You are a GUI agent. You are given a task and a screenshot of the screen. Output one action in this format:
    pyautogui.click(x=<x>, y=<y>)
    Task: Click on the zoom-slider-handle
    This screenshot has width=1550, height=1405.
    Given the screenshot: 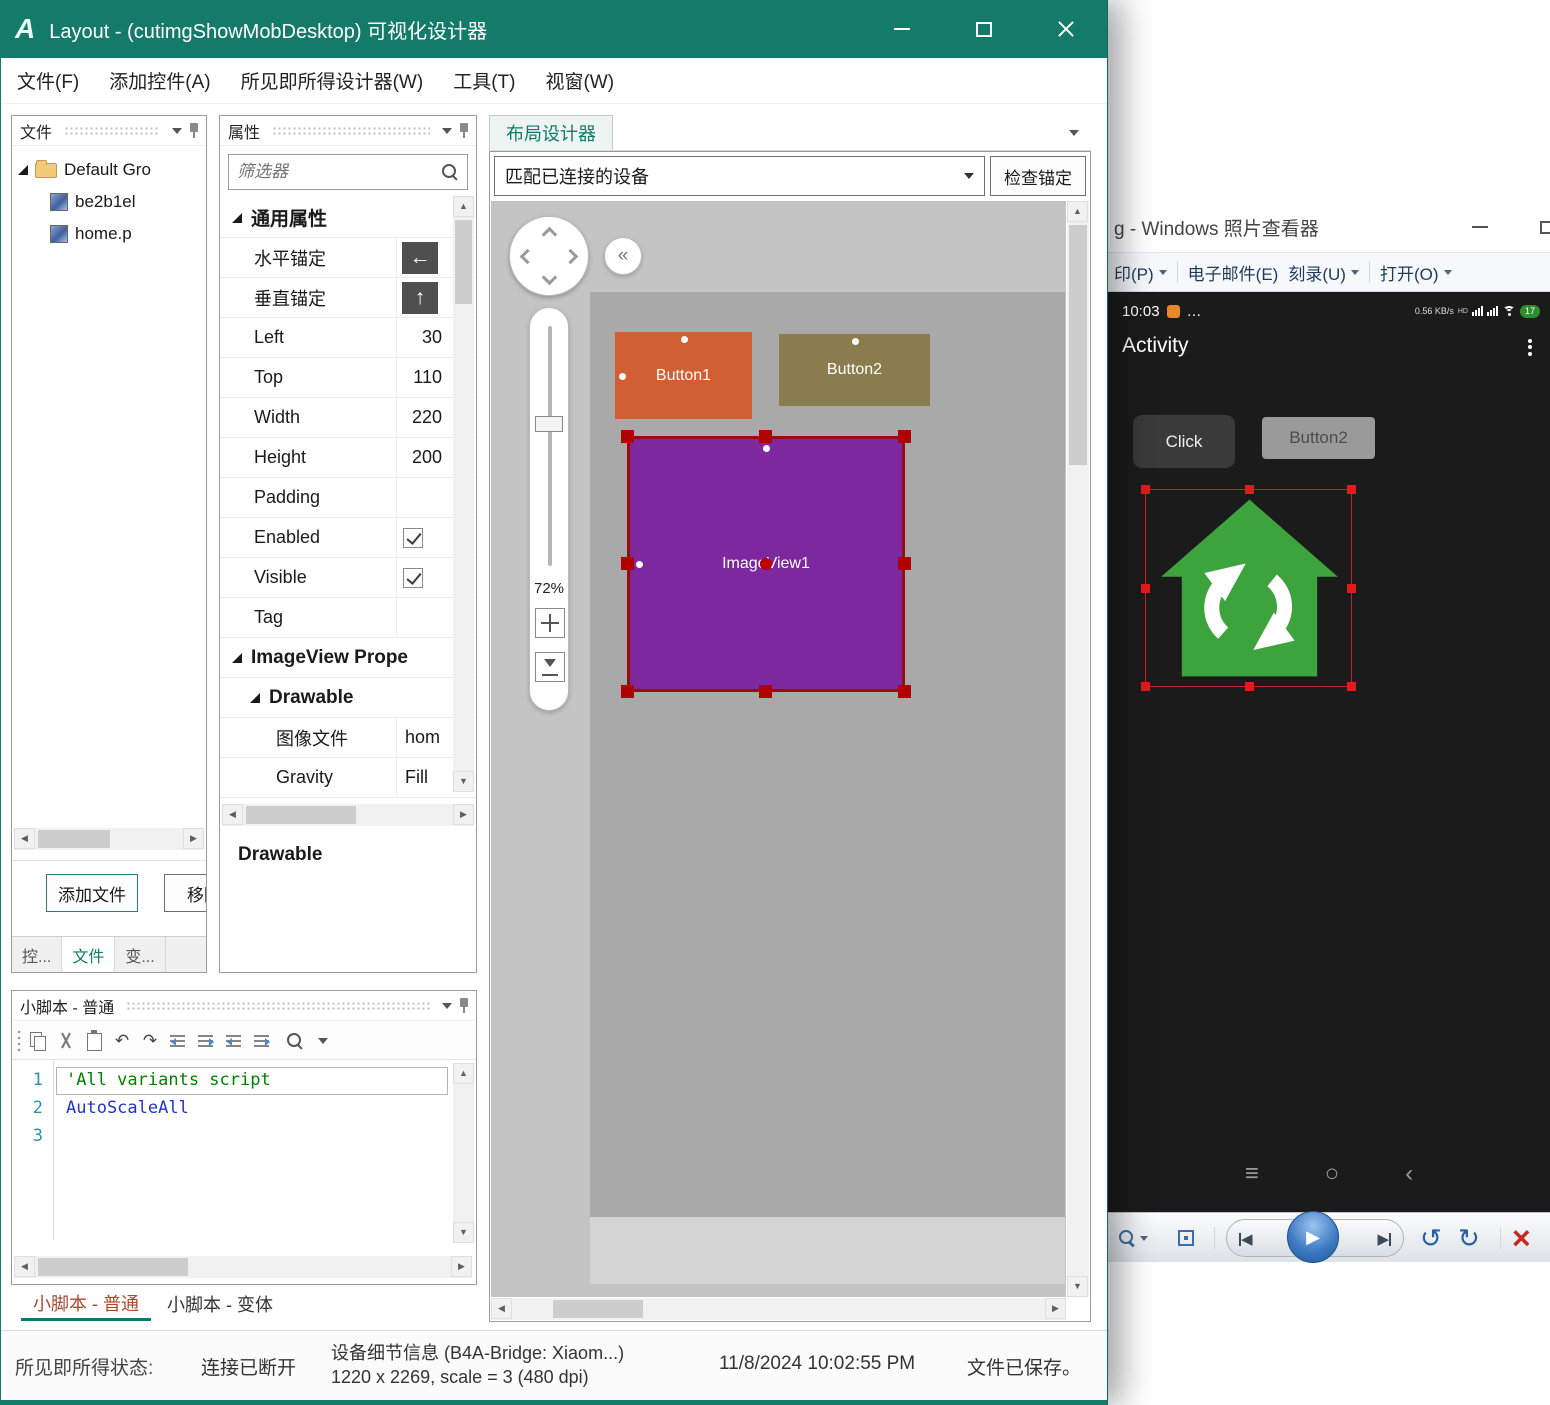 What is the action you would take?
    pyautogui.click(x=549, y=424)
    